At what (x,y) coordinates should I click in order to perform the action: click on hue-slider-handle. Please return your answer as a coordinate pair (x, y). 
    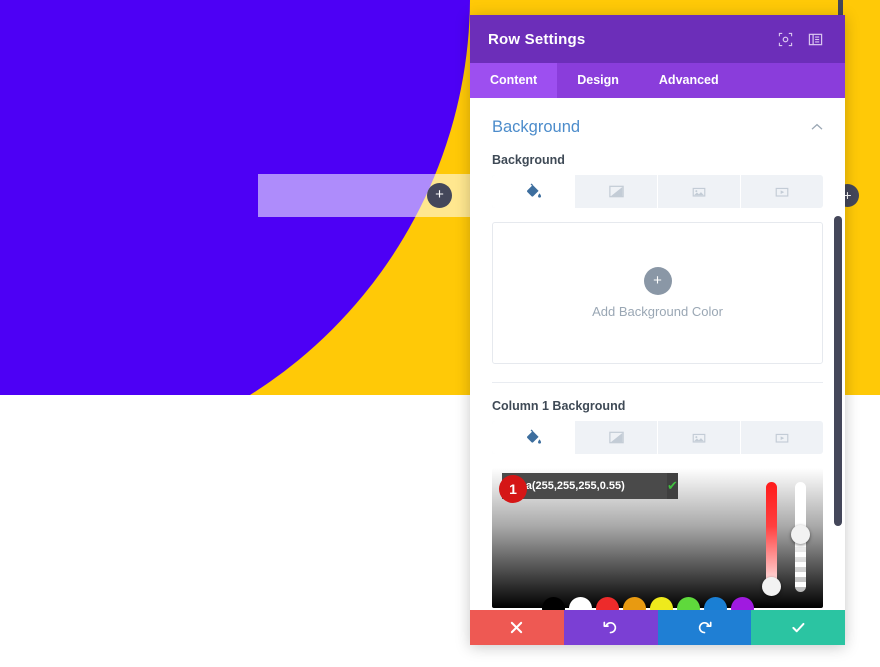
    Looking at the image, I should click on (771, 586).